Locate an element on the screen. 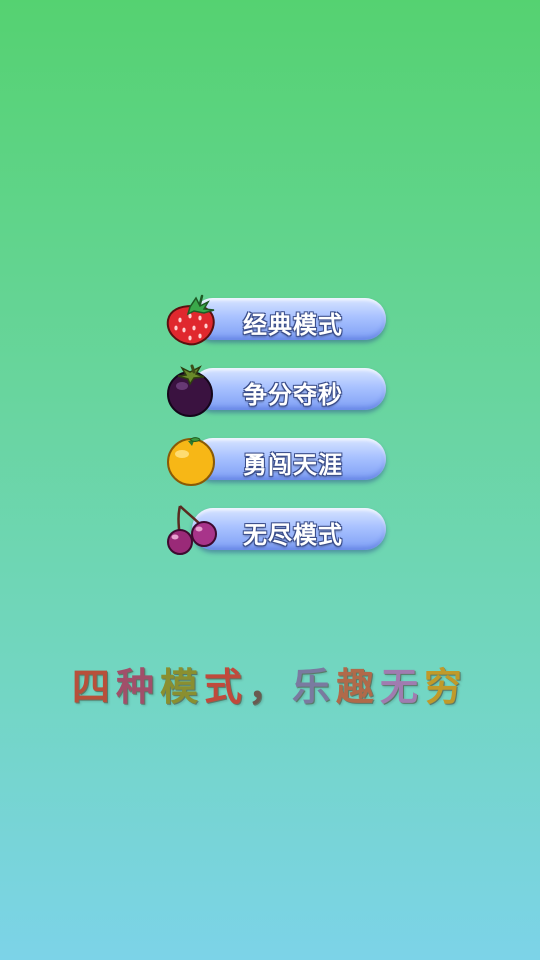  time-attack-mode-button: 争分夺秒 is located at coordinates (279, 390).